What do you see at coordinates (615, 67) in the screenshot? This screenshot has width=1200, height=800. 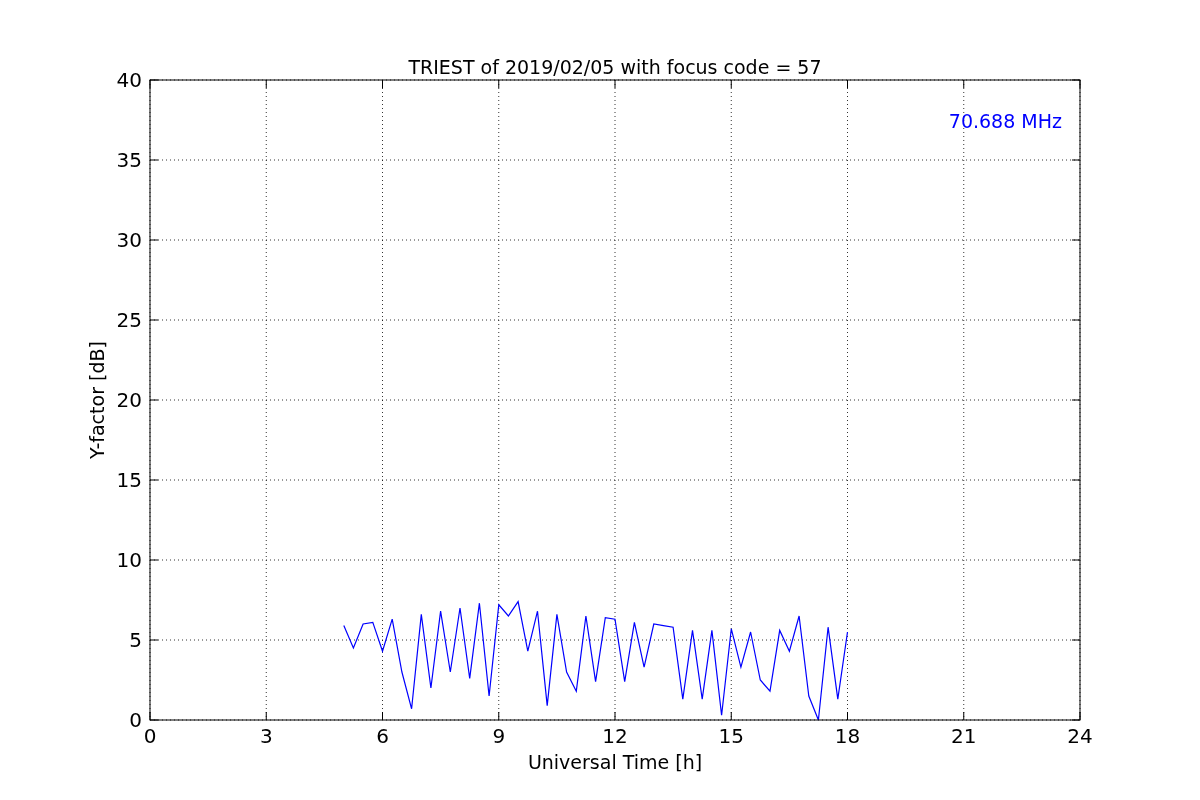 I see `chart-title: TRIEST of 2019/02/05 with focus code = 57` at bounding box center [615, 67].